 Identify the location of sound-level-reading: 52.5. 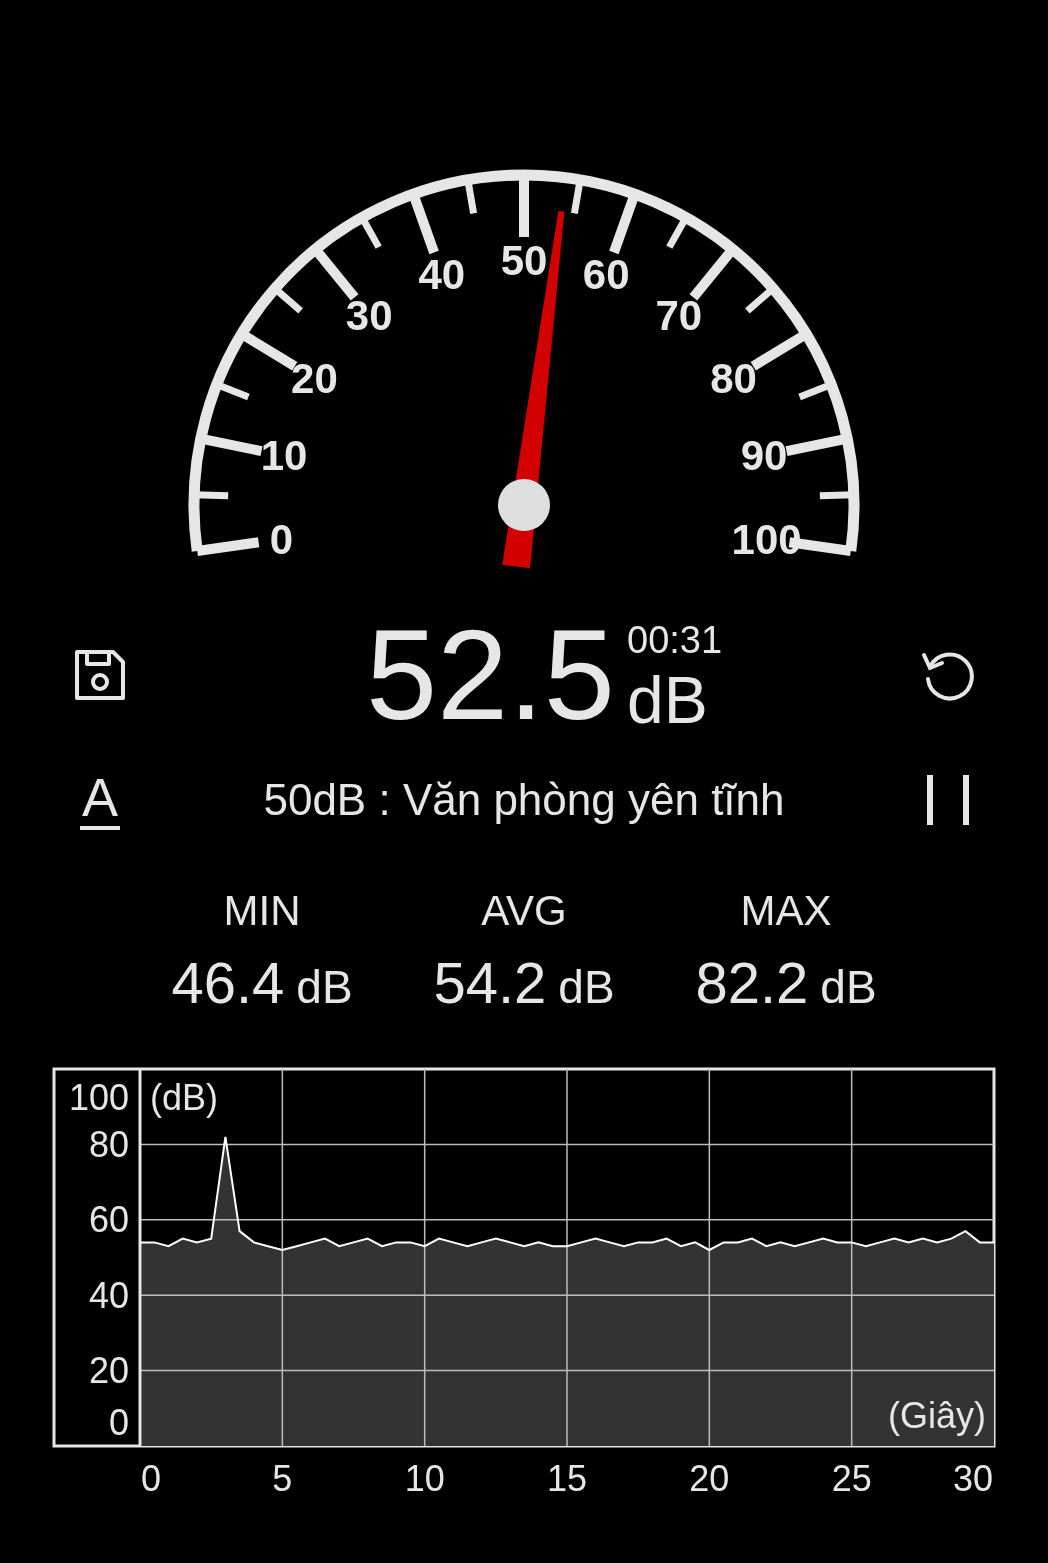
(490, 675).